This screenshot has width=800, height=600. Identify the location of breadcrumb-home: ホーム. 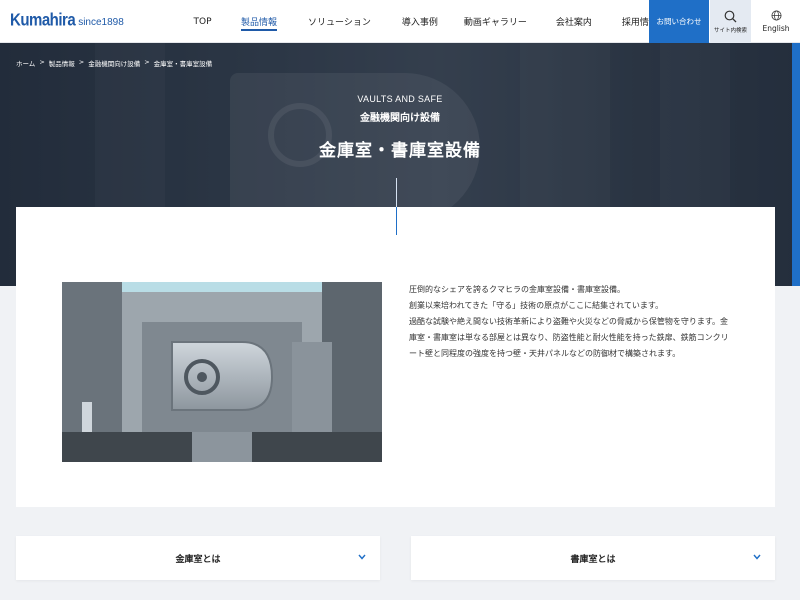
(25, 63).